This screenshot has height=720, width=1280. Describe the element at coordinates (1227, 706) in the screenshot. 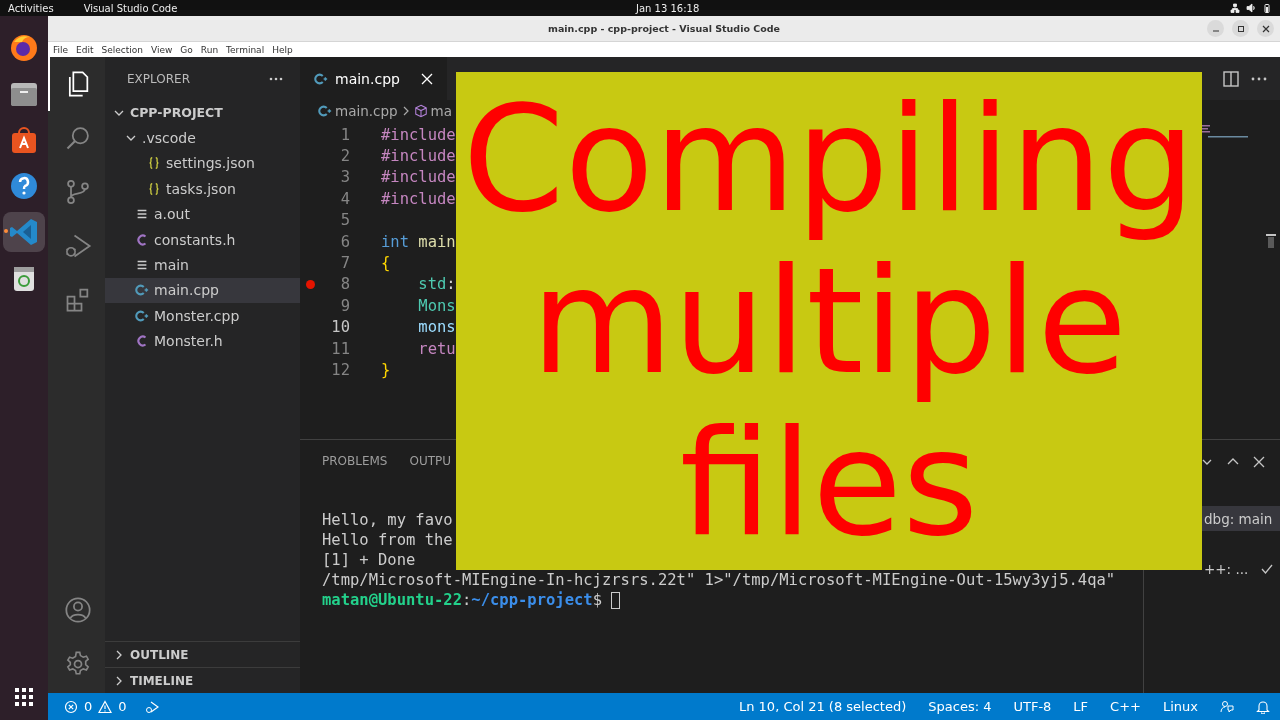

I see `feedback-icon` at that location.